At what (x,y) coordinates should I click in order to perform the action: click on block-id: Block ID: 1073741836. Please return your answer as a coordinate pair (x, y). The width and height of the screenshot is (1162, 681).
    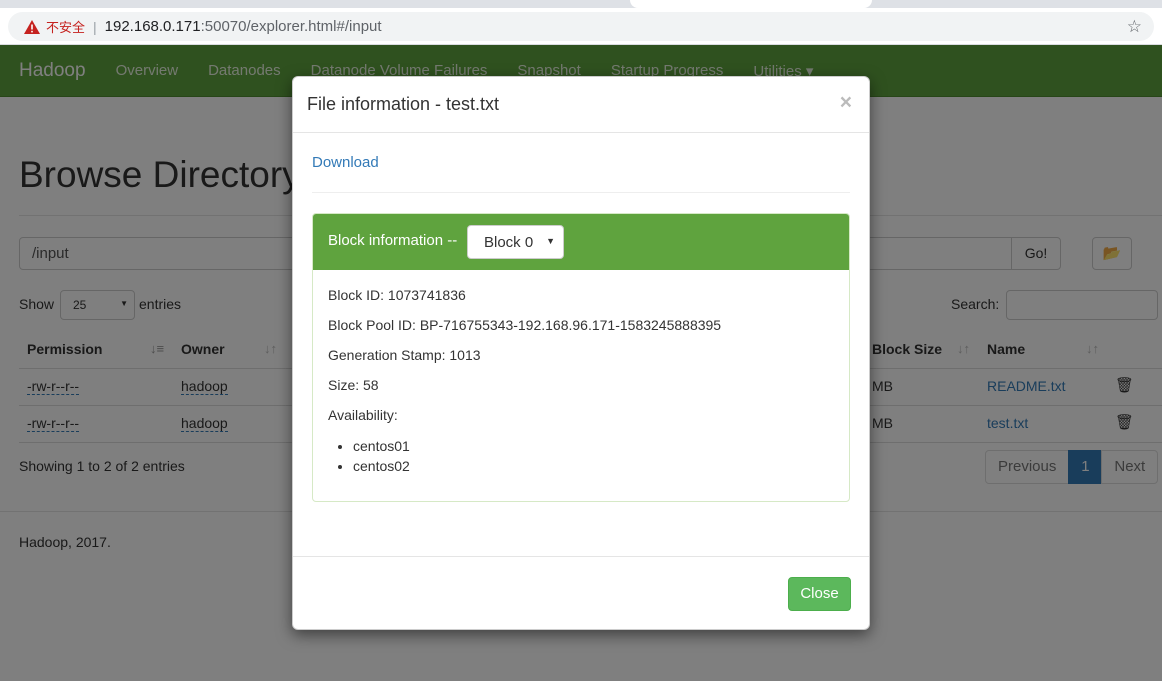
    Looking at the image, I should click on (397, 295).